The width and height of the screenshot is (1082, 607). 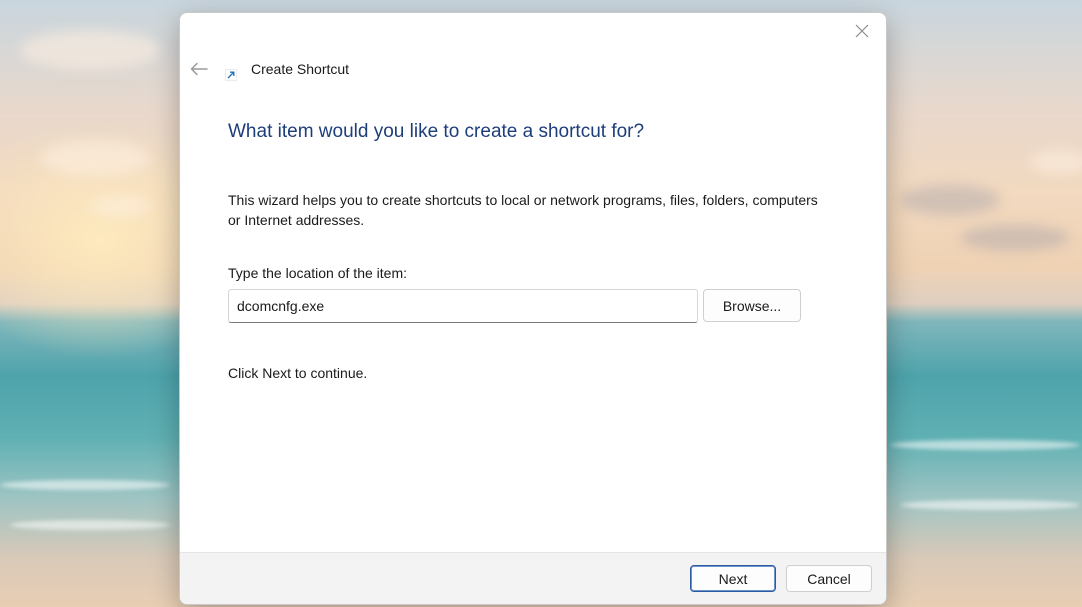 I want to click on close-button, so click(x=862, y=31).